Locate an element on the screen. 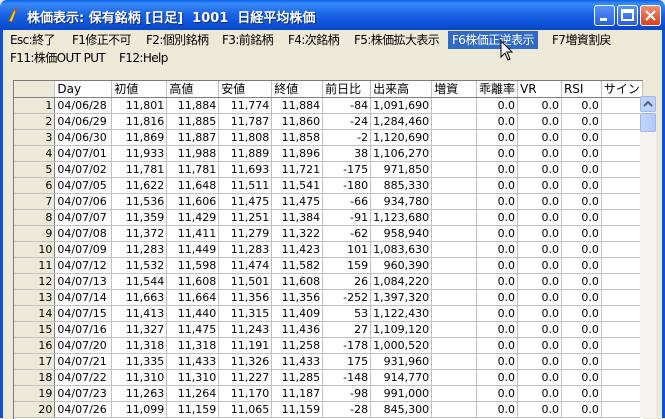  table-cell: 04/07/15 is located at coordinates (83, 313).